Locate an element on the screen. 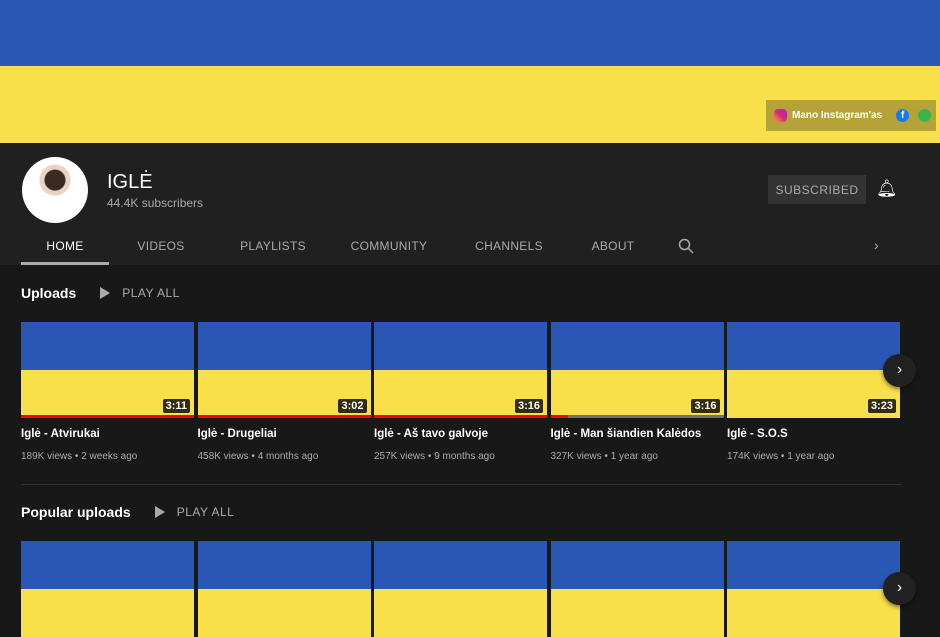 The image size is (940, 637). search-icon is located at coordinates (686, 246).